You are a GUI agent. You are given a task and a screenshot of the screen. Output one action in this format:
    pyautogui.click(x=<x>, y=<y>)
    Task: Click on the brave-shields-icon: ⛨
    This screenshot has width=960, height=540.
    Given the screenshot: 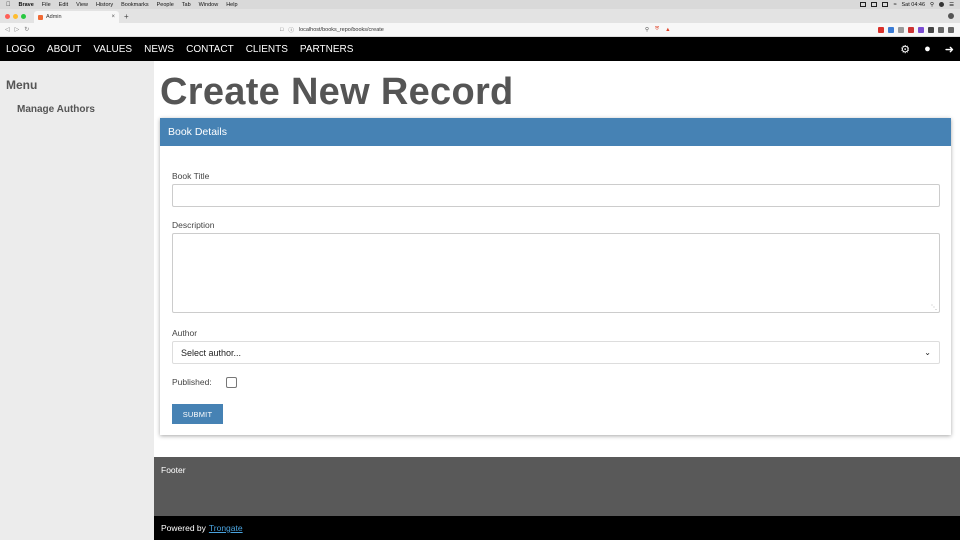 What is the action you would take?
    pyautogui.click(x=657, y=29)
    